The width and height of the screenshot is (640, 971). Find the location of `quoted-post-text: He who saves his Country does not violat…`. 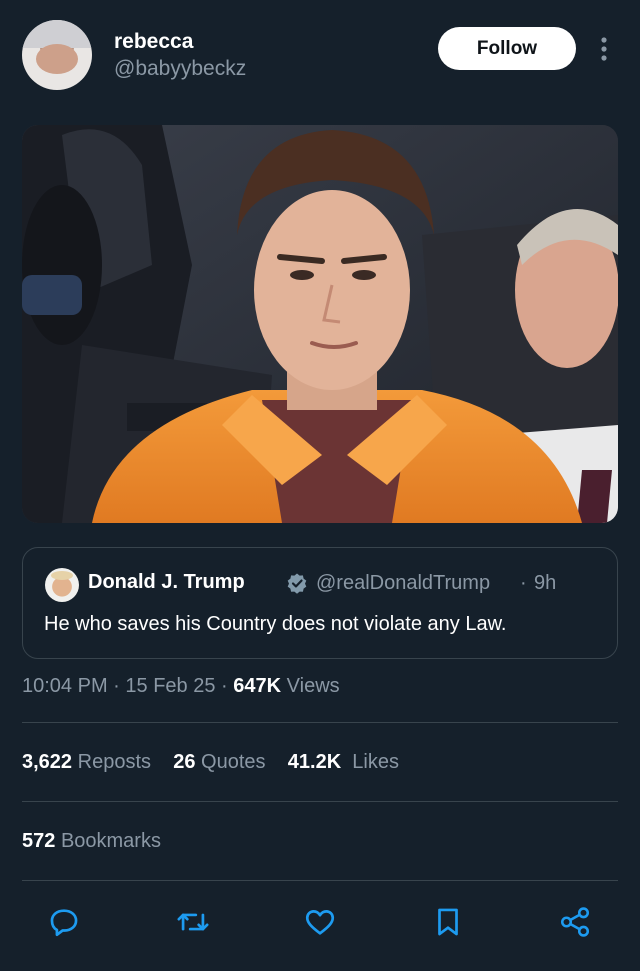

quoted-post-text: He who saves his Country does not violat… is located at coordinates (275, 624).